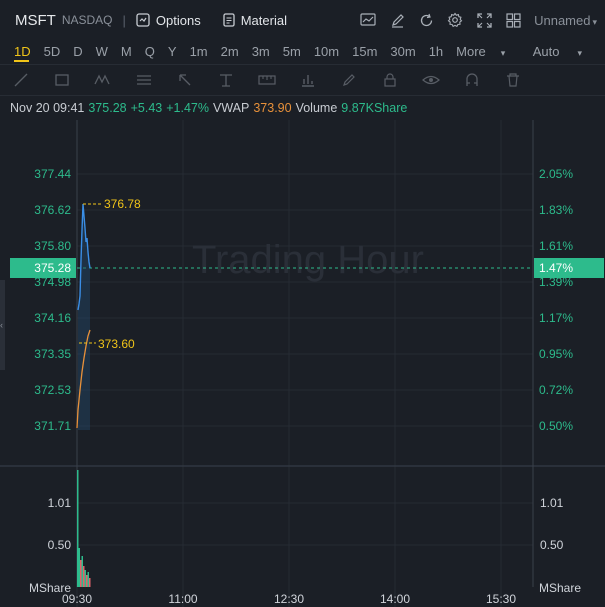 The height and width of the screenshot is (607, 605). I want to click on volume-value: 9.87KShare, so click(374, 108).